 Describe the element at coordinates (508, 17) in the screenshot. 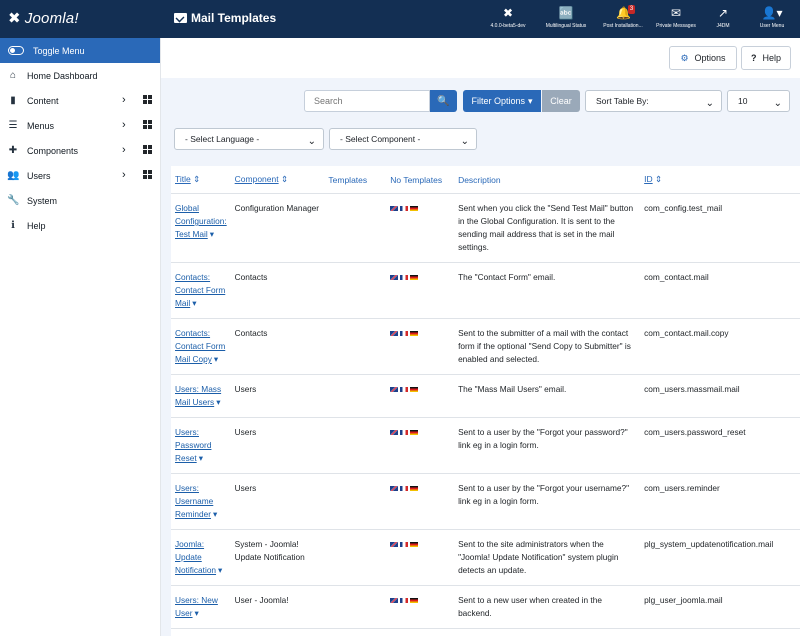

I see `version-link: ✖ 4.0.0-beta5-dev` at that location.